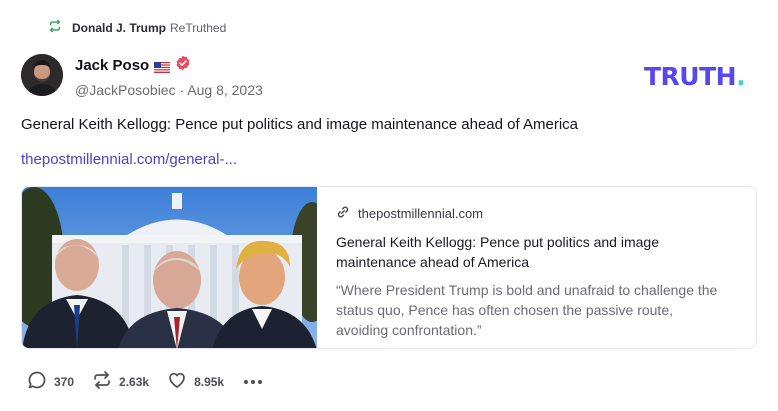 The image size is (778, 411). I want to click on author-meta: @JackPosobiec · Aug 8, 2023, so click(169, 90).